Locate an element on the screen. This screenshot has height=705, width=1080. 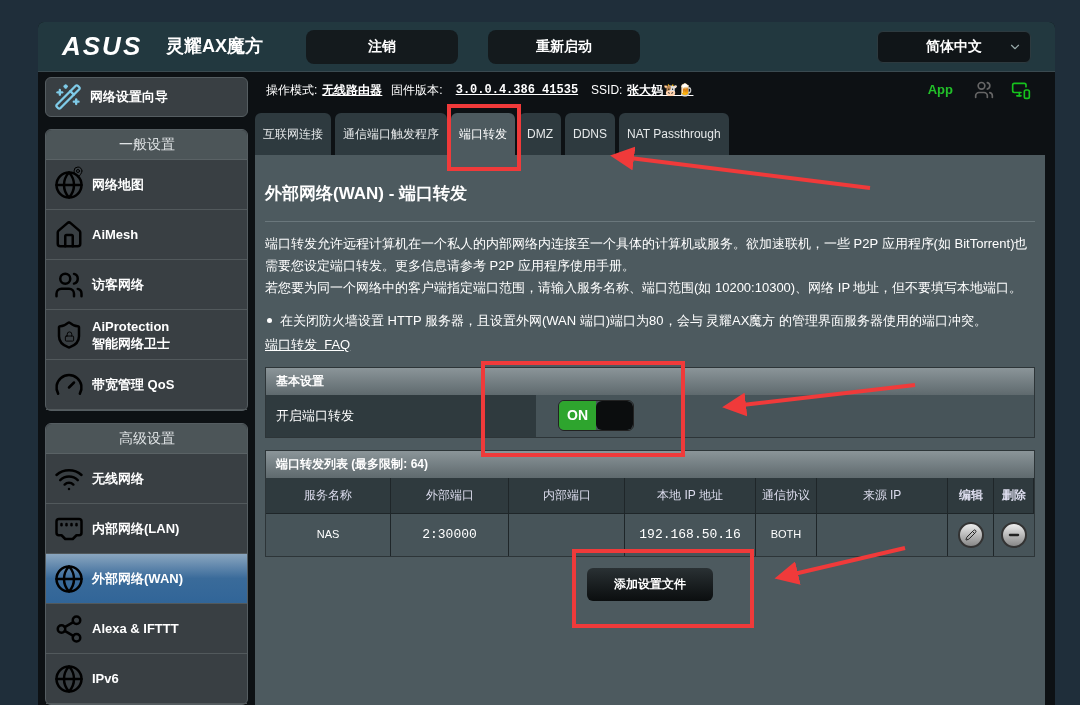
column-header: 服务名称 is located at coordinates (328, 495).